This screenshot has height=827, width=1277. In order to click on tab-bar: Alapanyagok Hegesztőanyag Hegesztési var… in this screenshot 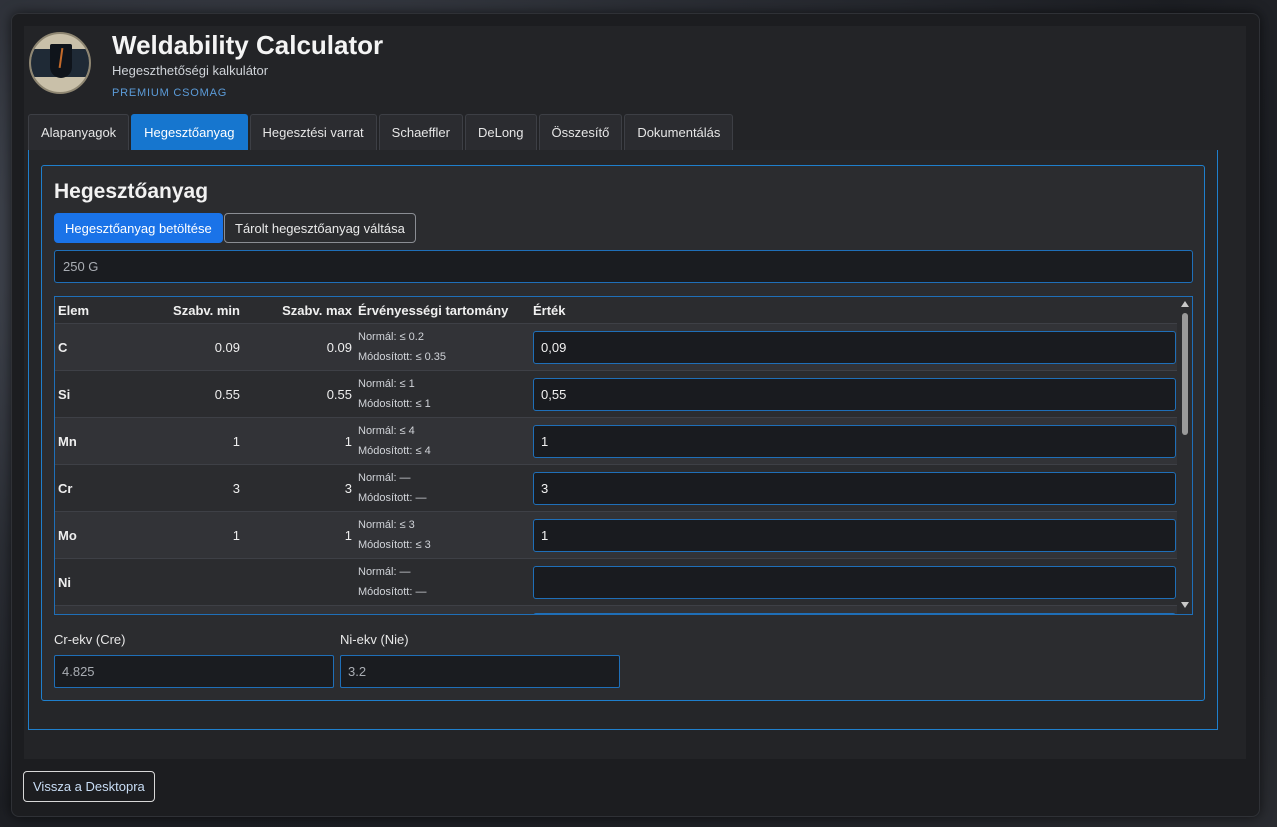, I will do `click(381, 132)`.